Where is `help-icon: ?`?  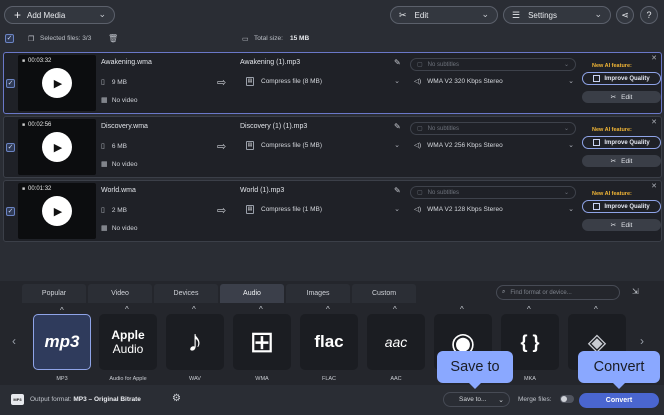 help-icon: ? is located at coordinates (649, 15).